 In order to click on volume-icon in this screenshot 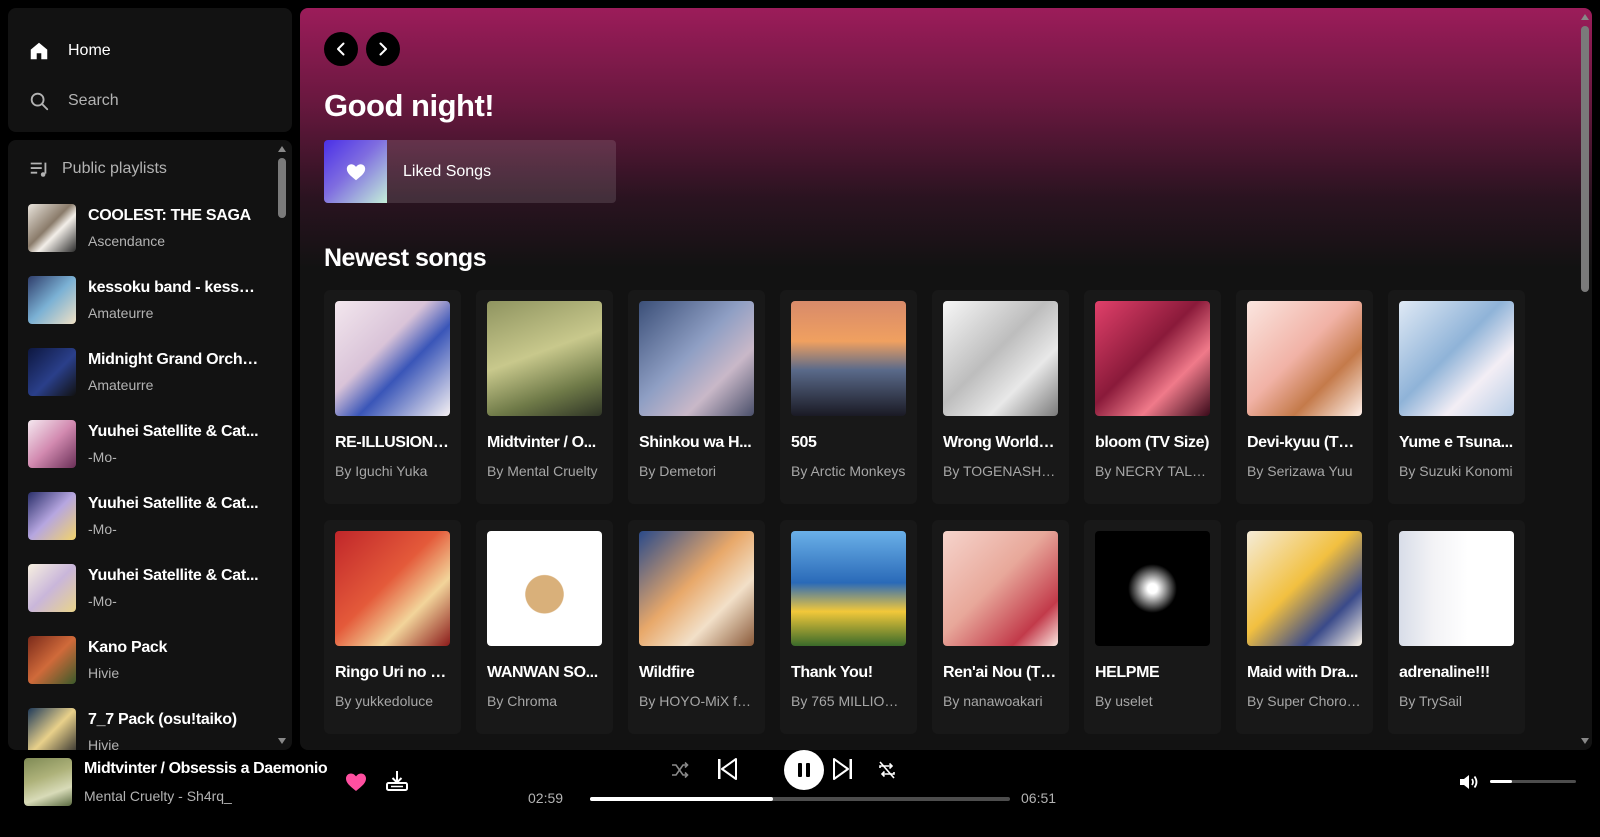, I will do `click(1469, 782)`.